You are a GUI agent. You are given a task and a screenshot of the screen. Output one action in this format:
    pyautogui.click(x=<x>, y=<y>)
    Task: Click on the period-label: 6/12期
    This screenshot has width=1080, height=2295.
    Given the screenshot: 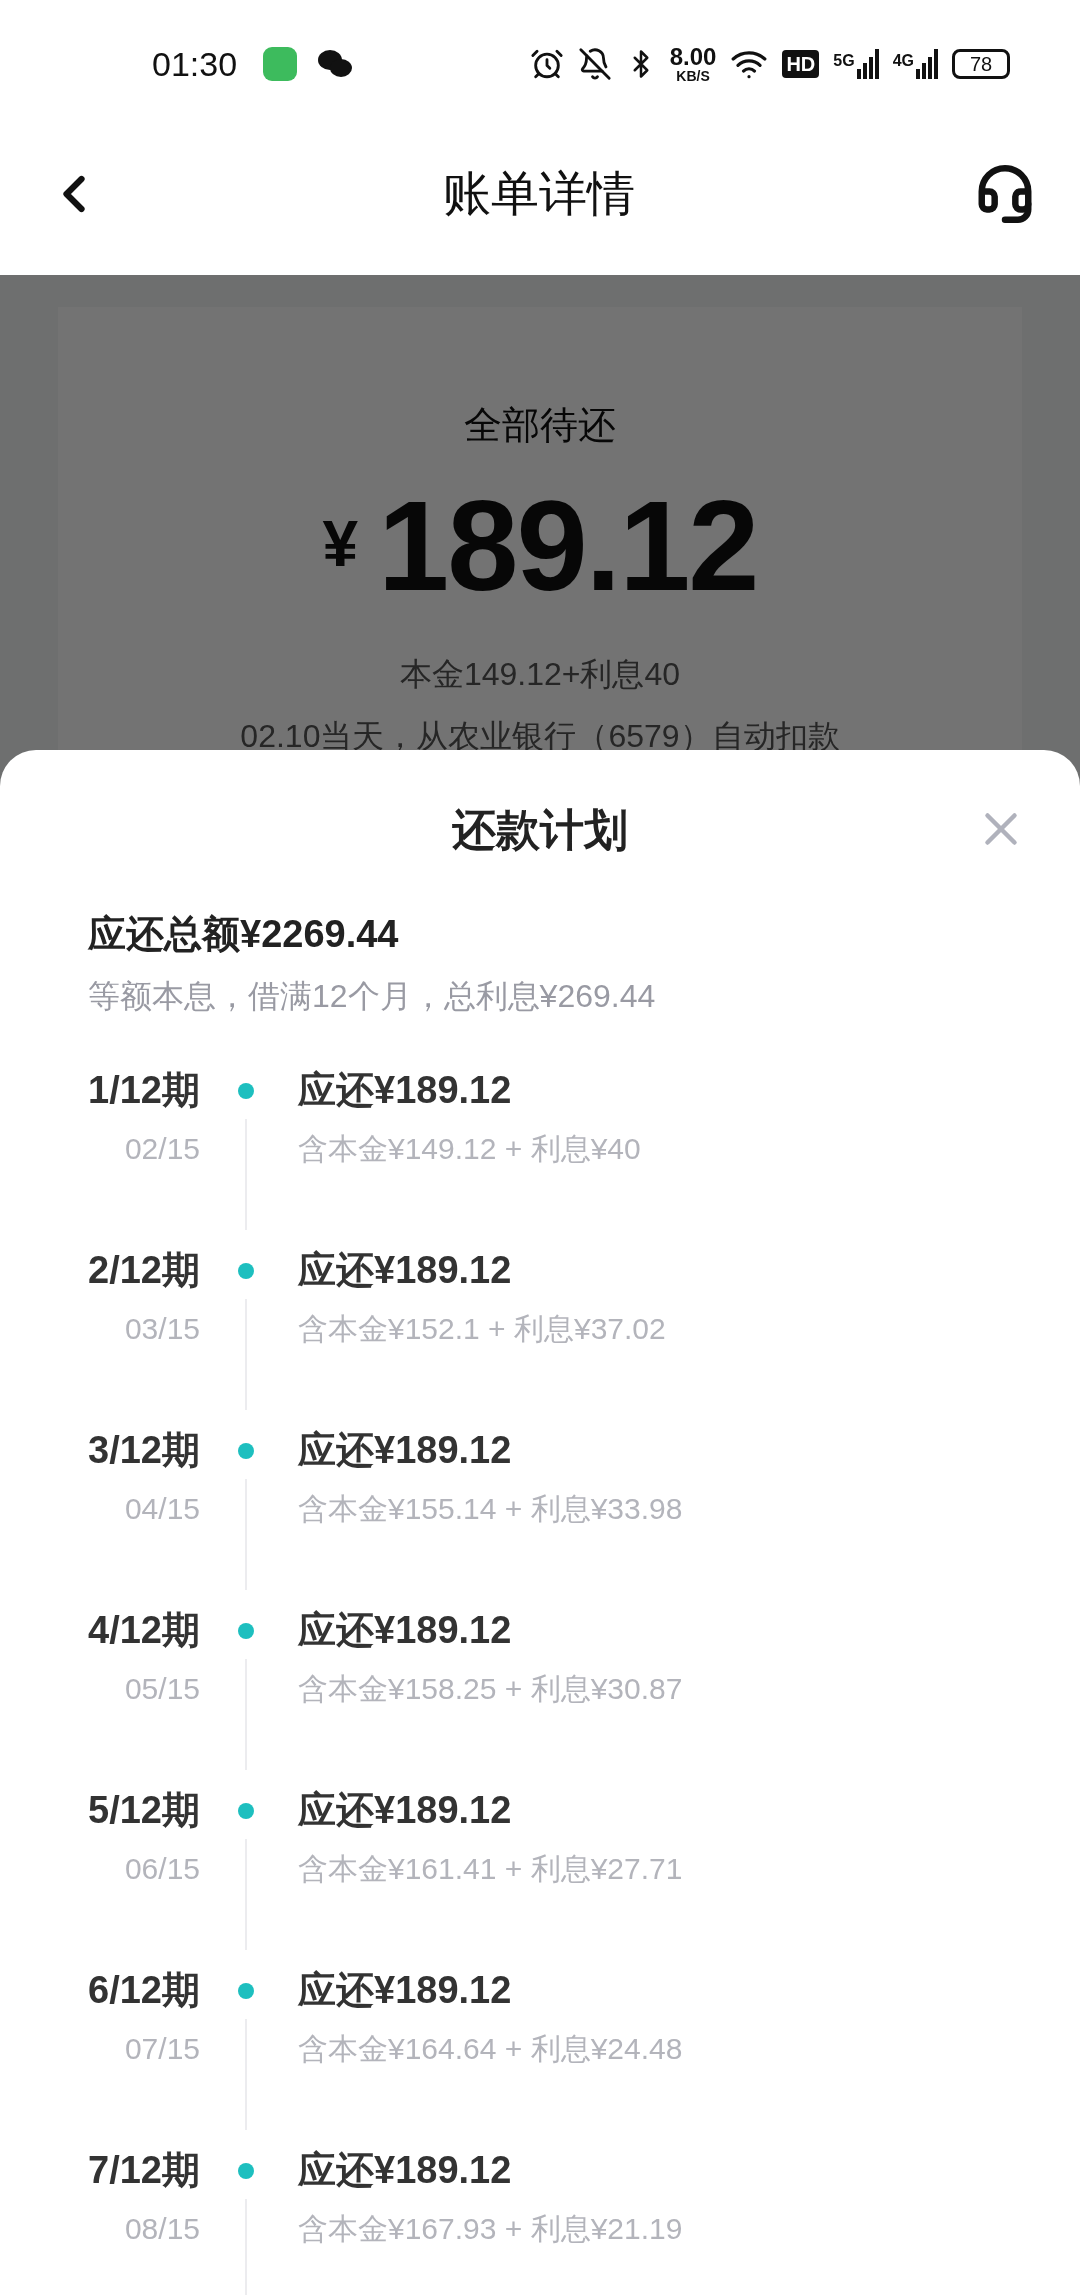 What is the action you would take?
    pyautogui.click(x=144, y=1990)
    